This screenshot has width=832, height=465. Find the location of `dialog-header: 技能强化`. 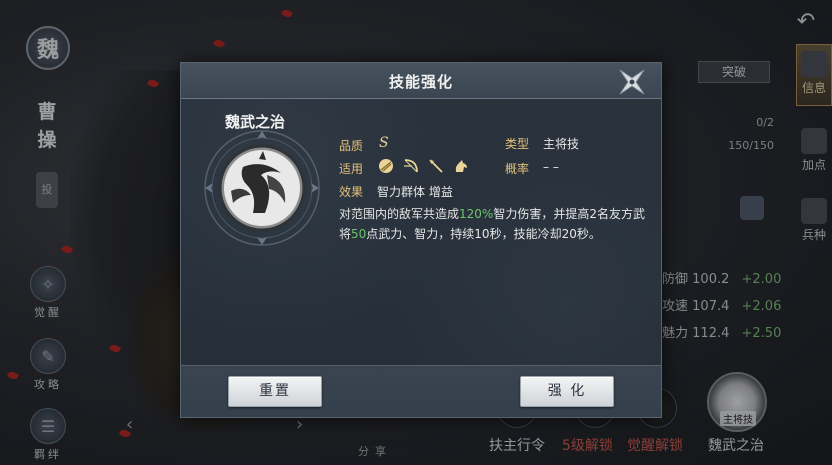

dialog-header: 技能强化 is located at coordinates (421, 81).